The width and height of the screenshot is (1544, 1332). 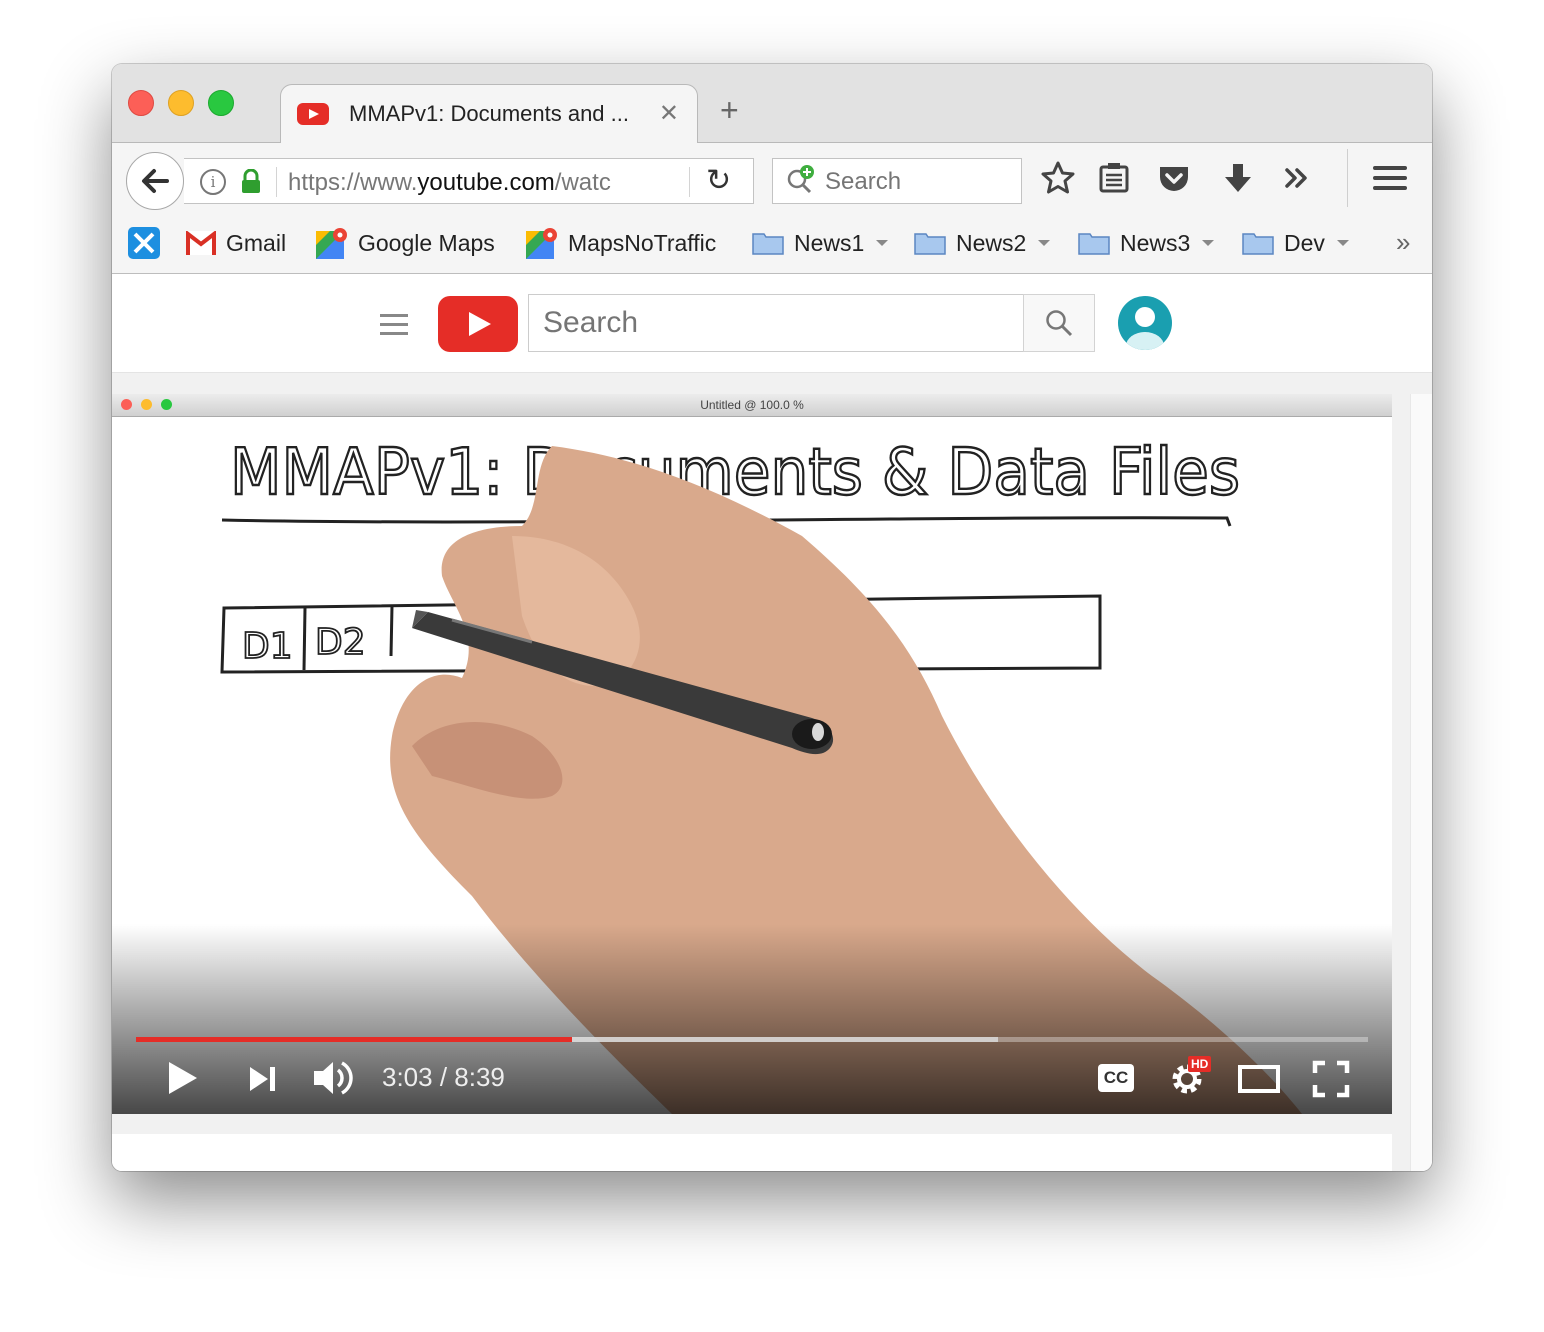 I want to click on bookmark-gmail: Gmail, so click(x=236, y=243).